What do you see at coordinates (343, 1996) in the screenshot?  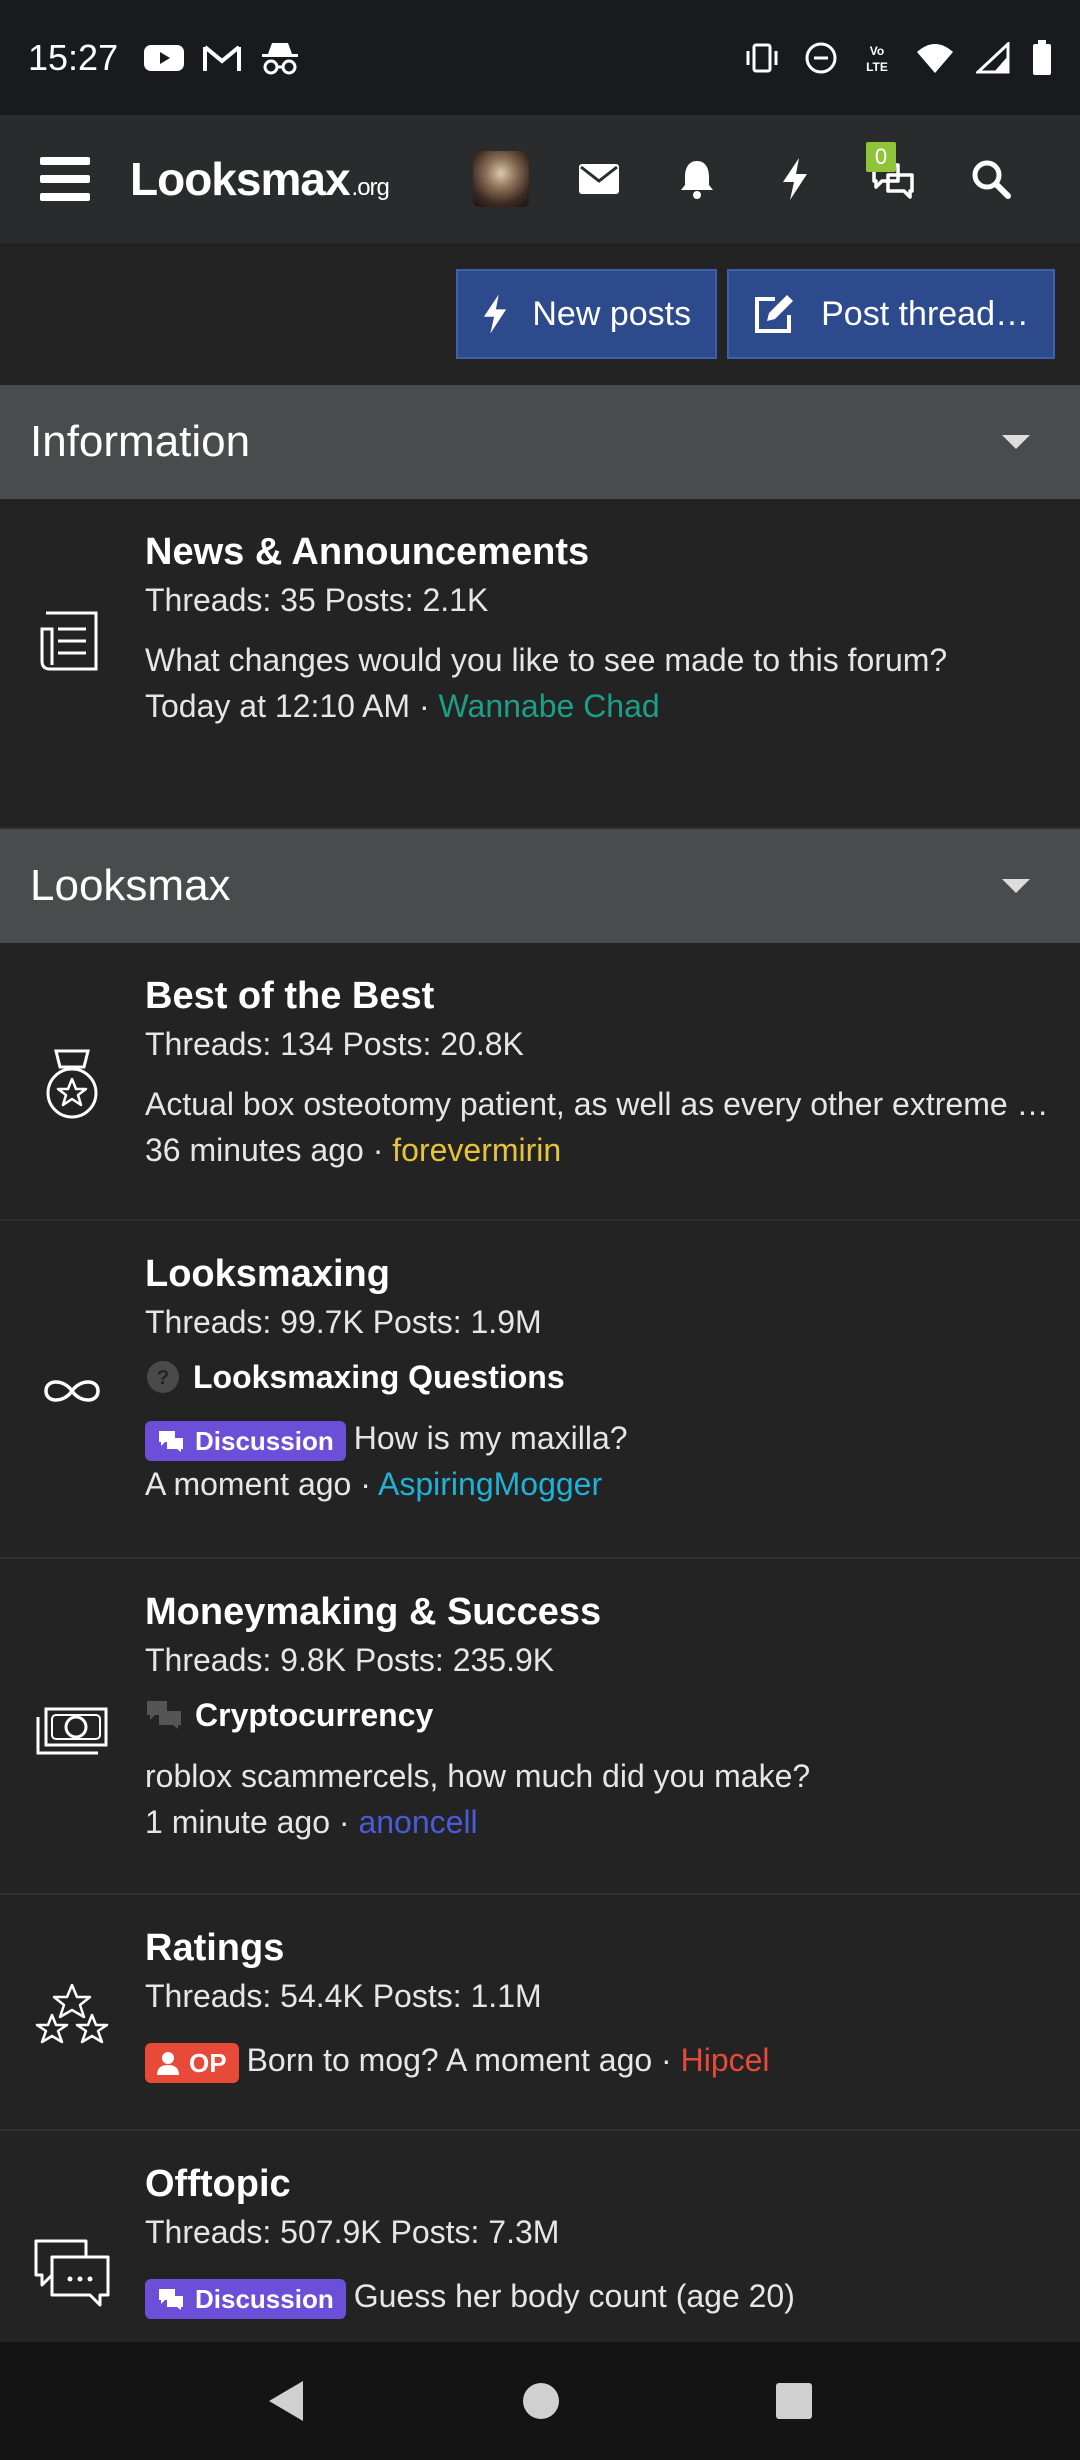 I see `forum-stats: Threads: 54.4K Posts: 1.1M` at bounding box center [343, 1996].